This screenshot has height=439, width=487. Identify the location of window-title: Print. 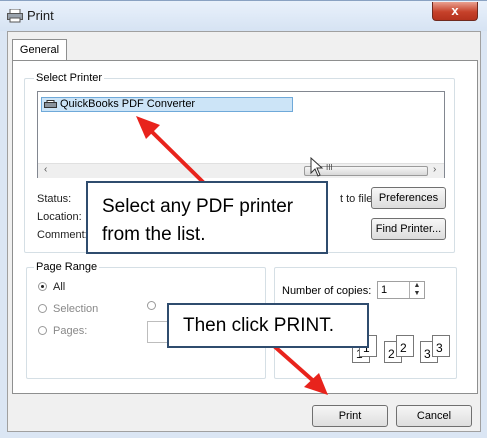
(40, 15).